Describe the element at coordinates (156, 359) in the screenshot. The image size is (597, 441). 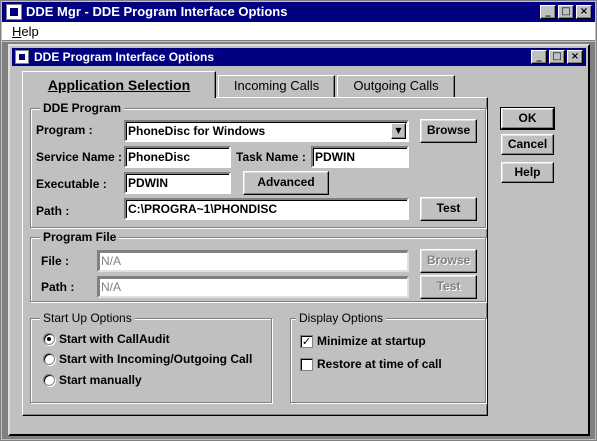
I see `radio-label: Start with Incoming/Outgoing Call` at that location.